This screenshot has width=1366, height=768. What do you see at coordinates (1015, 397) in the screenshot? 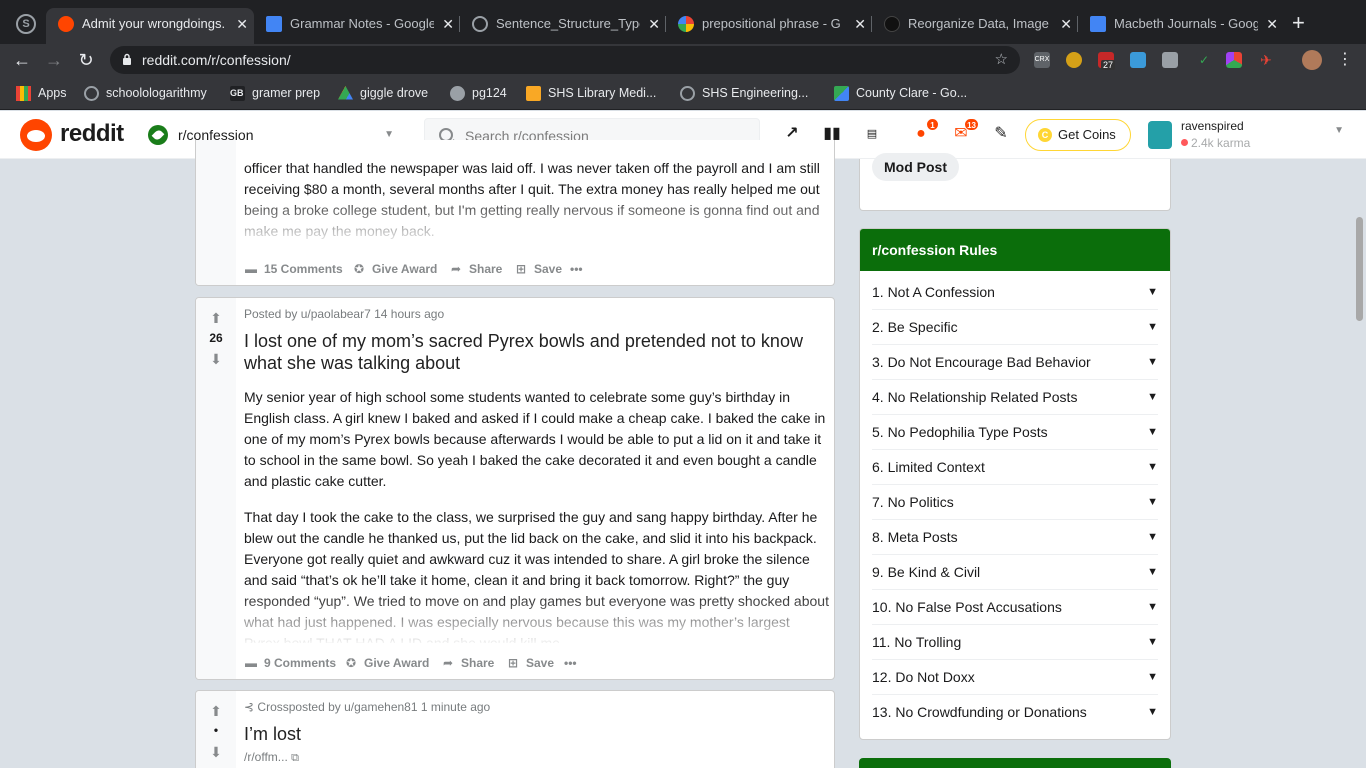
I see `rule-item: 4. No Relationship Related Posts ▼` at bounding box center [1015, 397].